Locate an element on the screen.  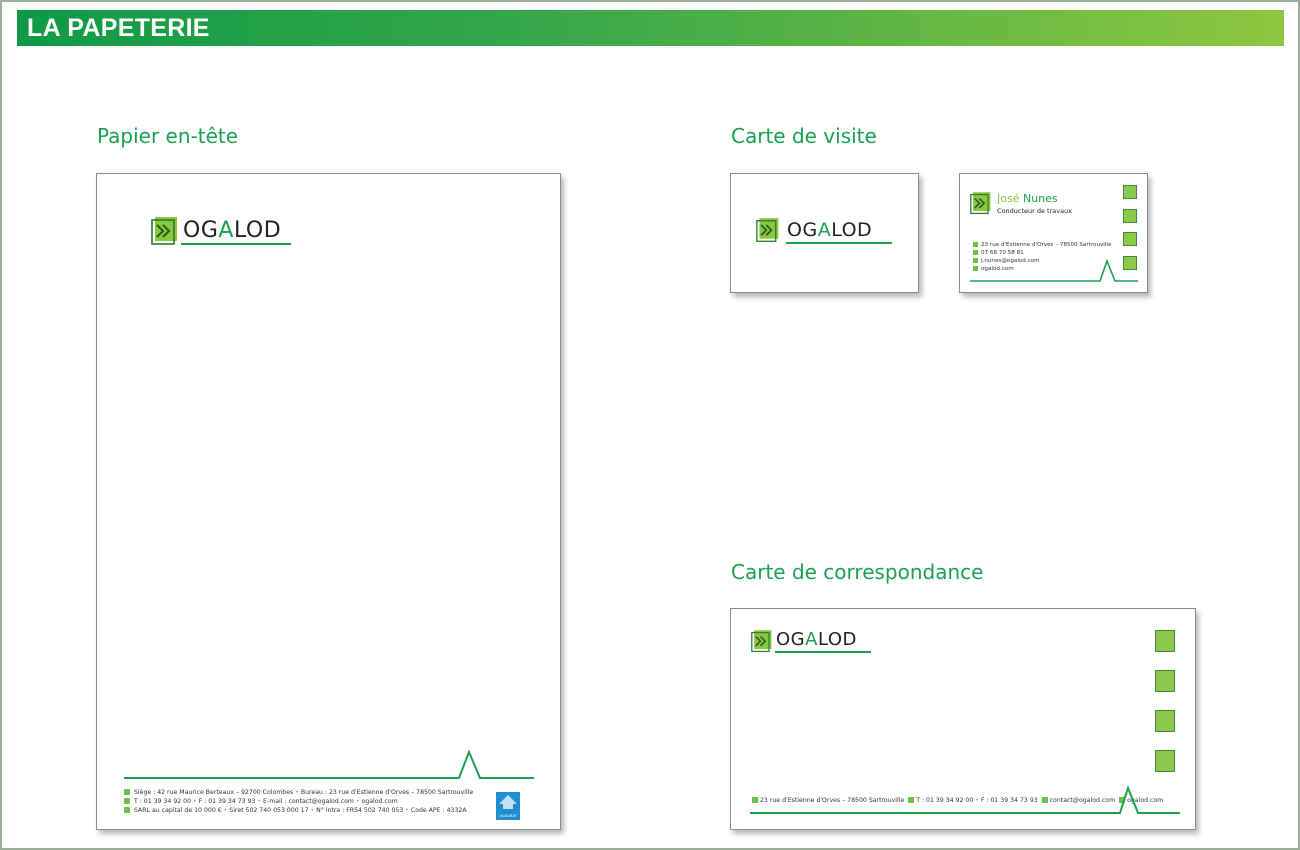
letterhead-section-title: Papier en-tête is located at coordinates (168, 136).